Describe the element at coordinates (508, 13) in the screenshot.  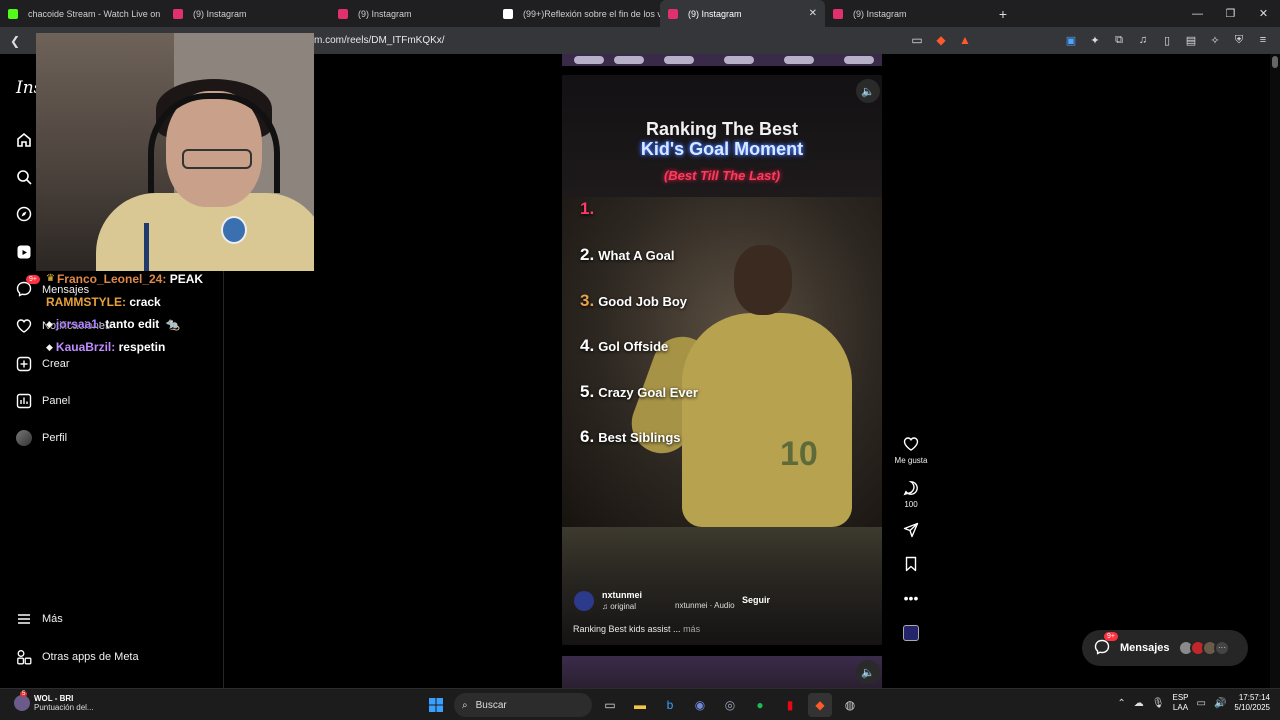
I see `tiktok-icon` at that location.